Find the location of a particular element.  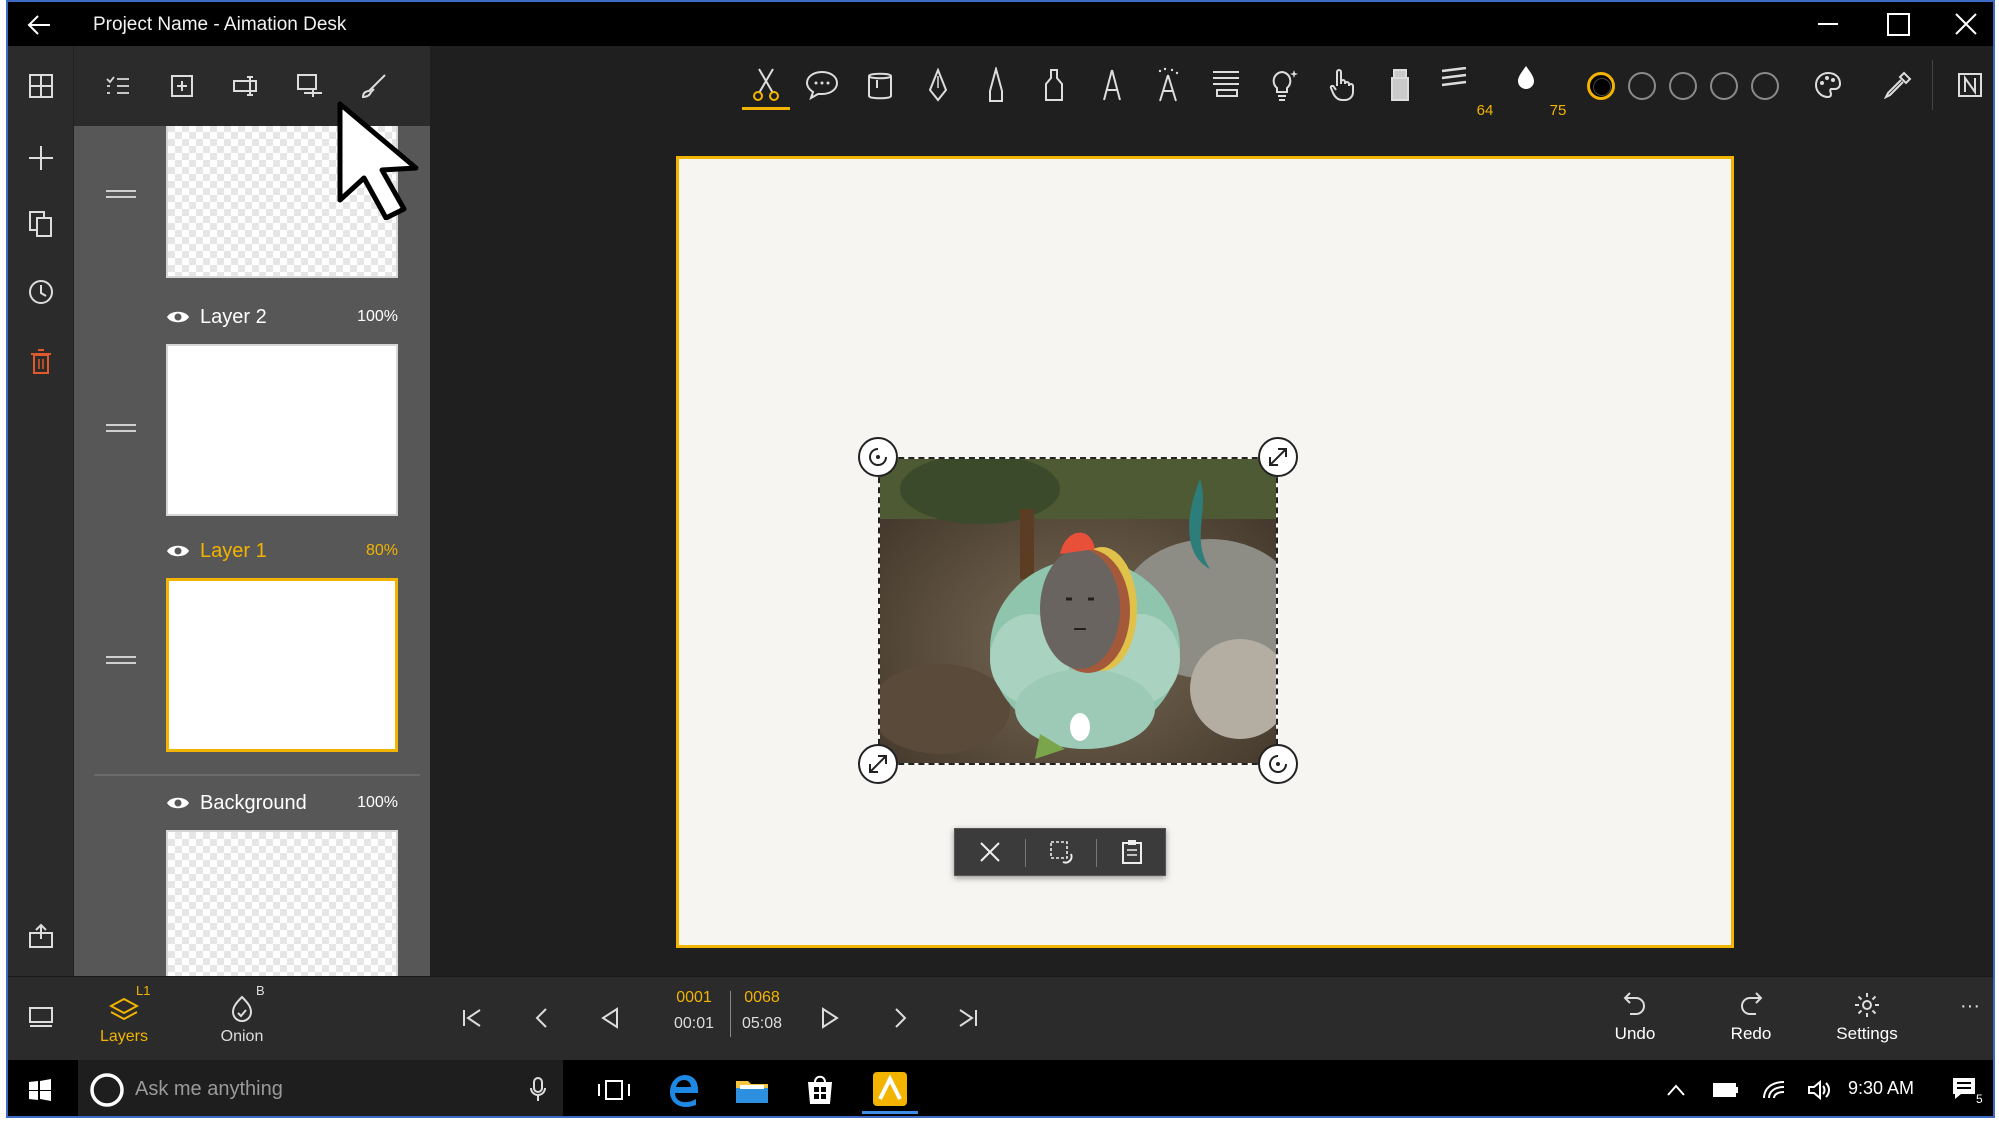

tool-airbrush is located at coordinates (1168, 85).